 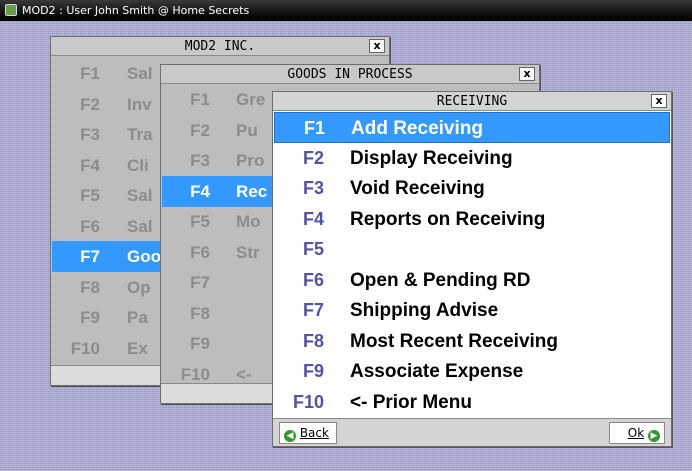 What do you see at coordinates (252, 191) in the screenshot?
I see `menu-item-label: Rec` at bounding box center [252, 191].